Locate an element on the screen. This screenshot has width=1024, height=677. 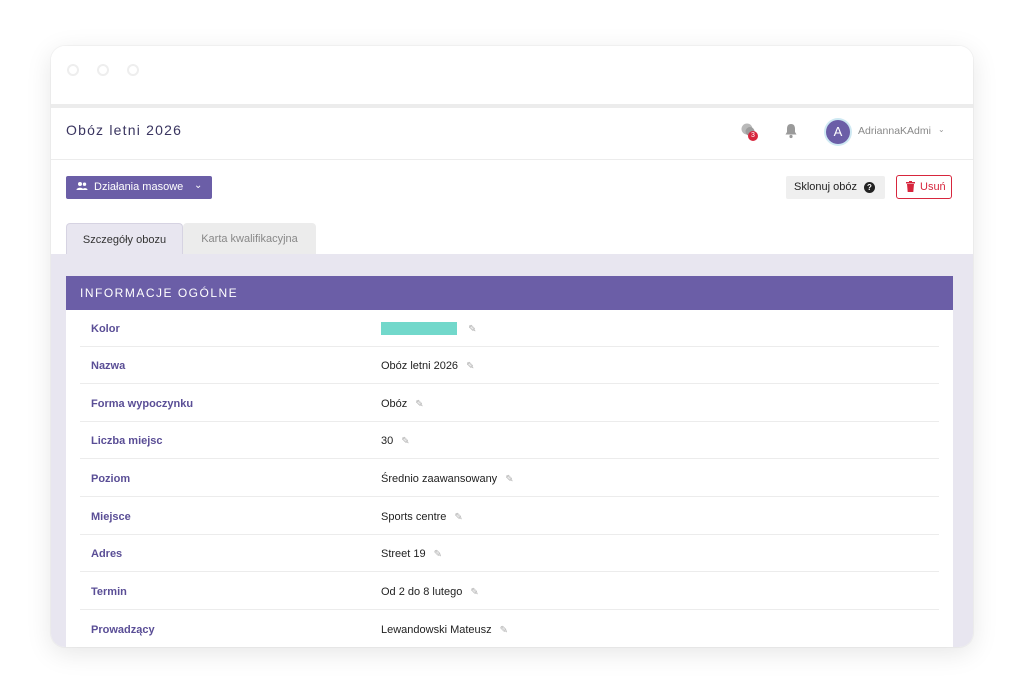
row-value-text: Od 2 do 8 lutego is located at coordinates (422, 592).